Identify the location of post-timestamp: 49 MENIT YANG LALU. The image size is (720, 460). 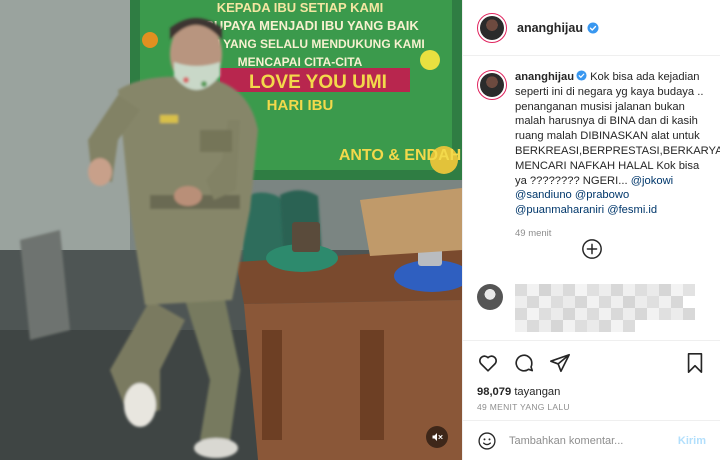
(591, 410).